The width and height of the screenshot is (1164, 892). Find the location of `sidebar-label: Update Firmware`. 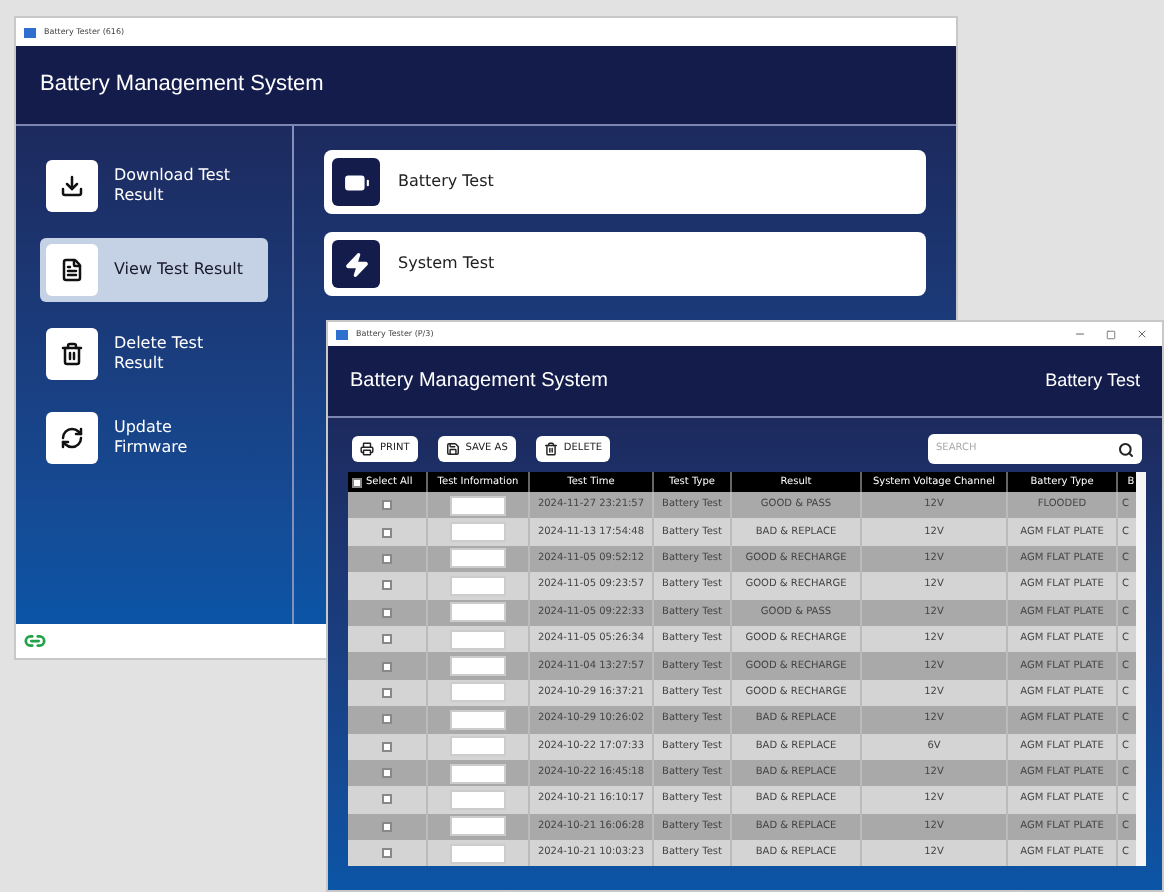

sidebar-label: Update Firmware is located at coordinates (152, 438).